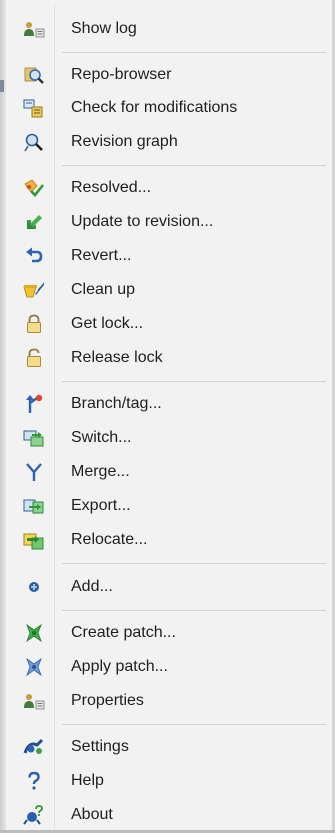  Describe the element at coordinates (34, 324) in the screenshot. I see `lock-icon` at that location.